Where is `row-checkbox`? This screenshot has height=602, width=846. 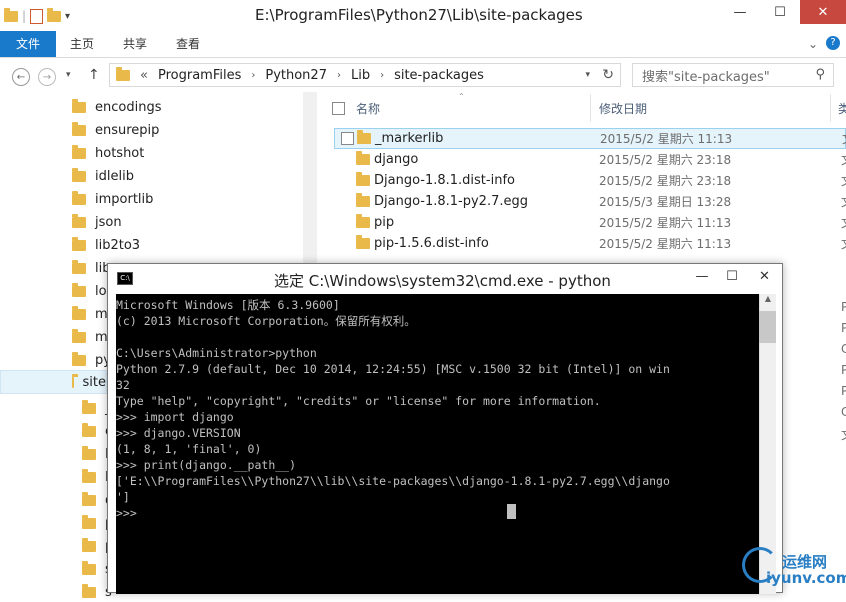
row-checkbox is located at coordinates (347, 138).